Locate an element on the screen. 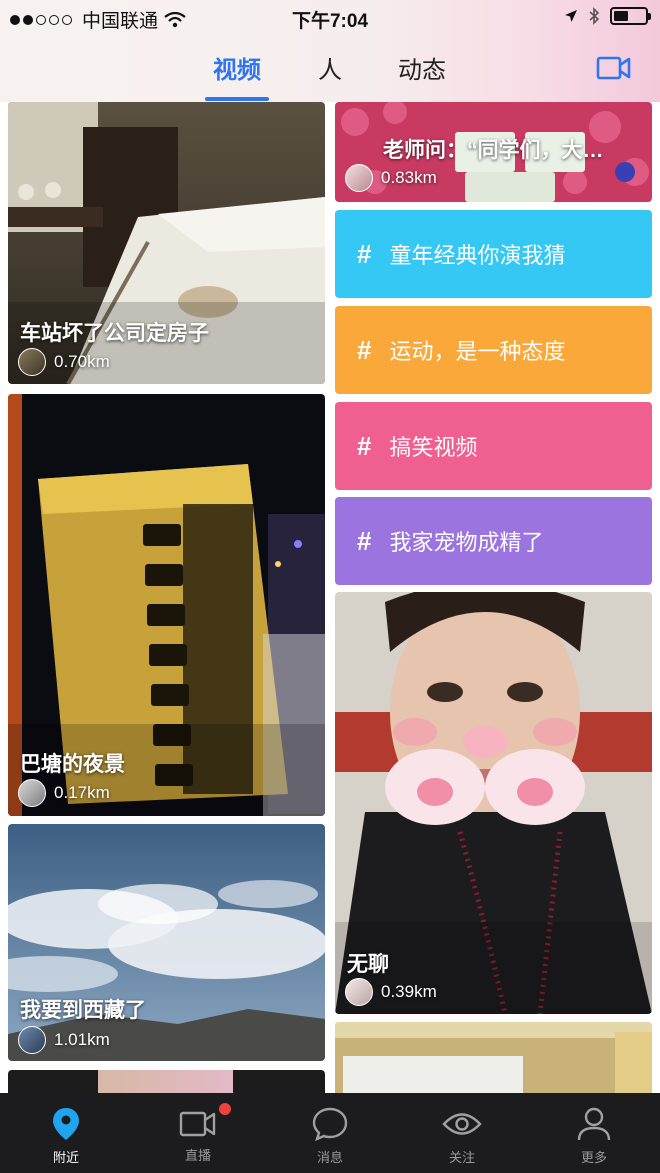  nav-label: 消息 is located at coordinates (329, 1157).